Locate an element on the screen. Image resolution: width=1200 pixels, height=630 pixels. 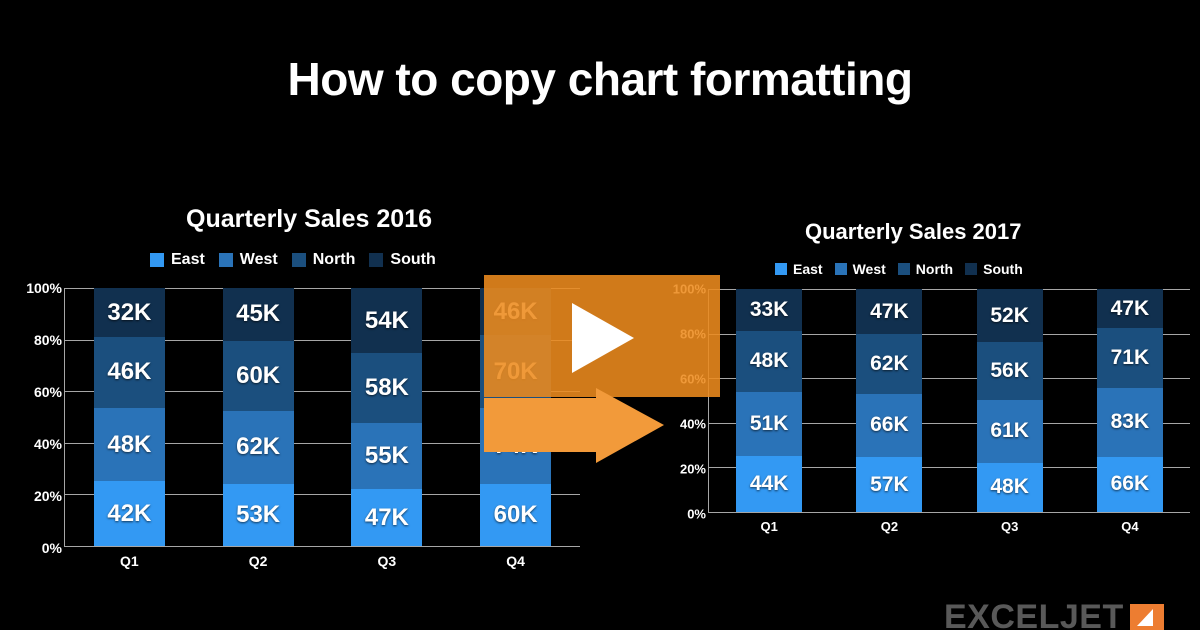
bar-value-label: 46K is located at coordinates (129, 372).